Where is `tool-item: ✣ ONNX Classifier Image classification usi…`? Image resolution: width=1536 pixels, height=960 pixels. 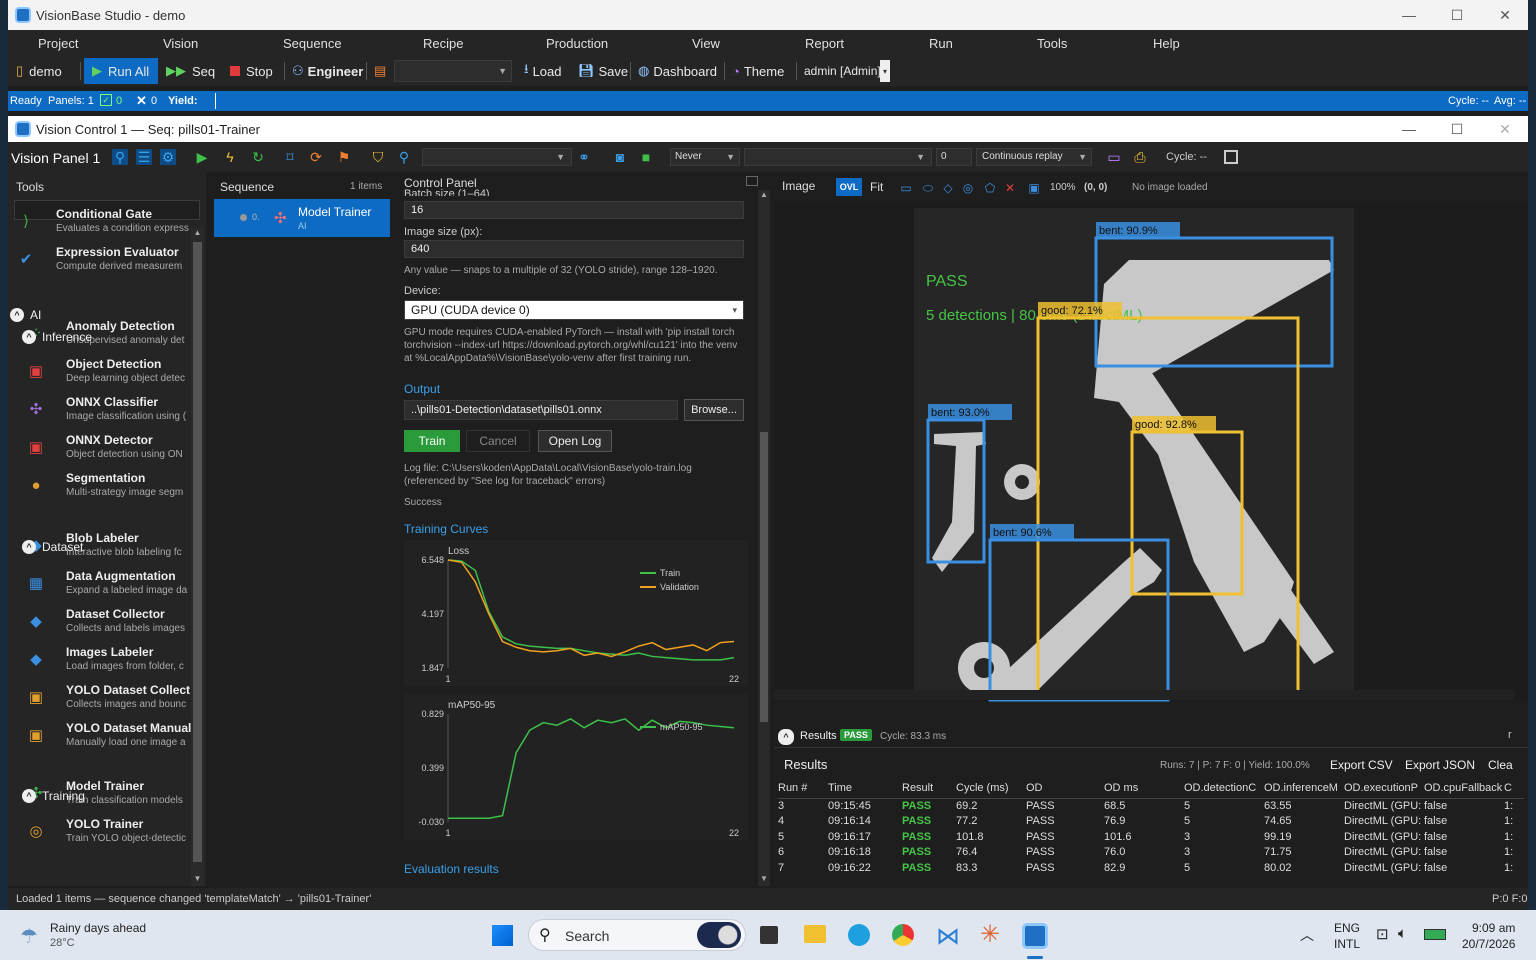
tool-item: ✣ ONNX Classifier Image classification usi… is located at coordinates (112, 410).